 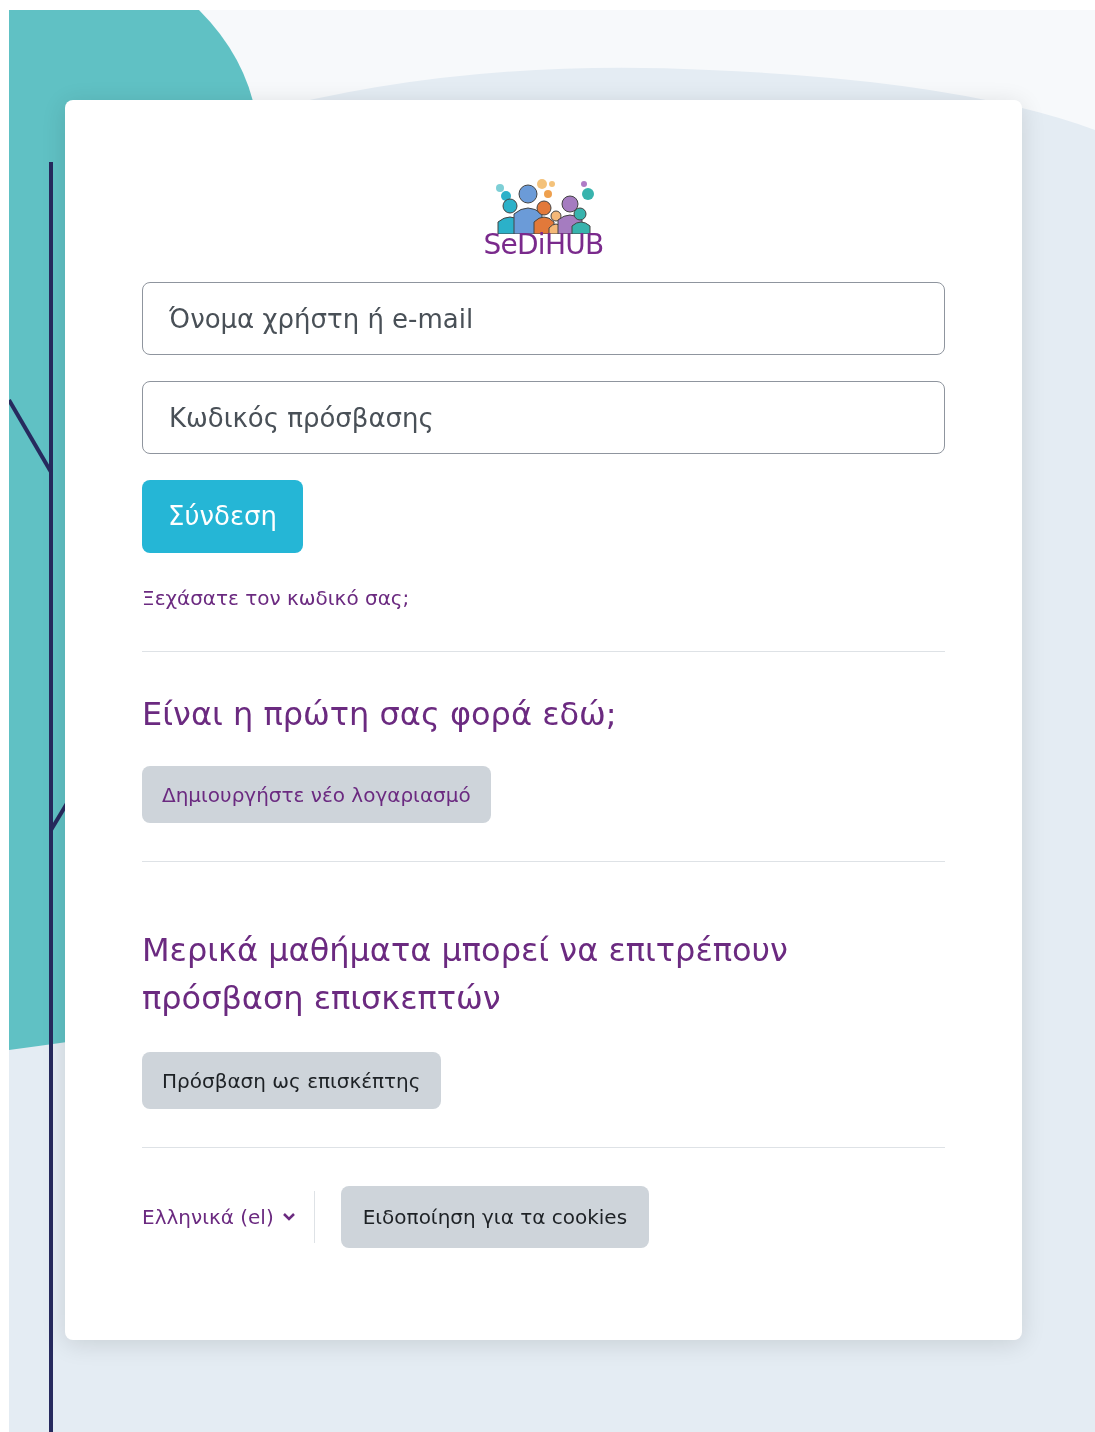 I want to click on language-dropdown: Ελληνικά (el), so click(x=219, y=1217).